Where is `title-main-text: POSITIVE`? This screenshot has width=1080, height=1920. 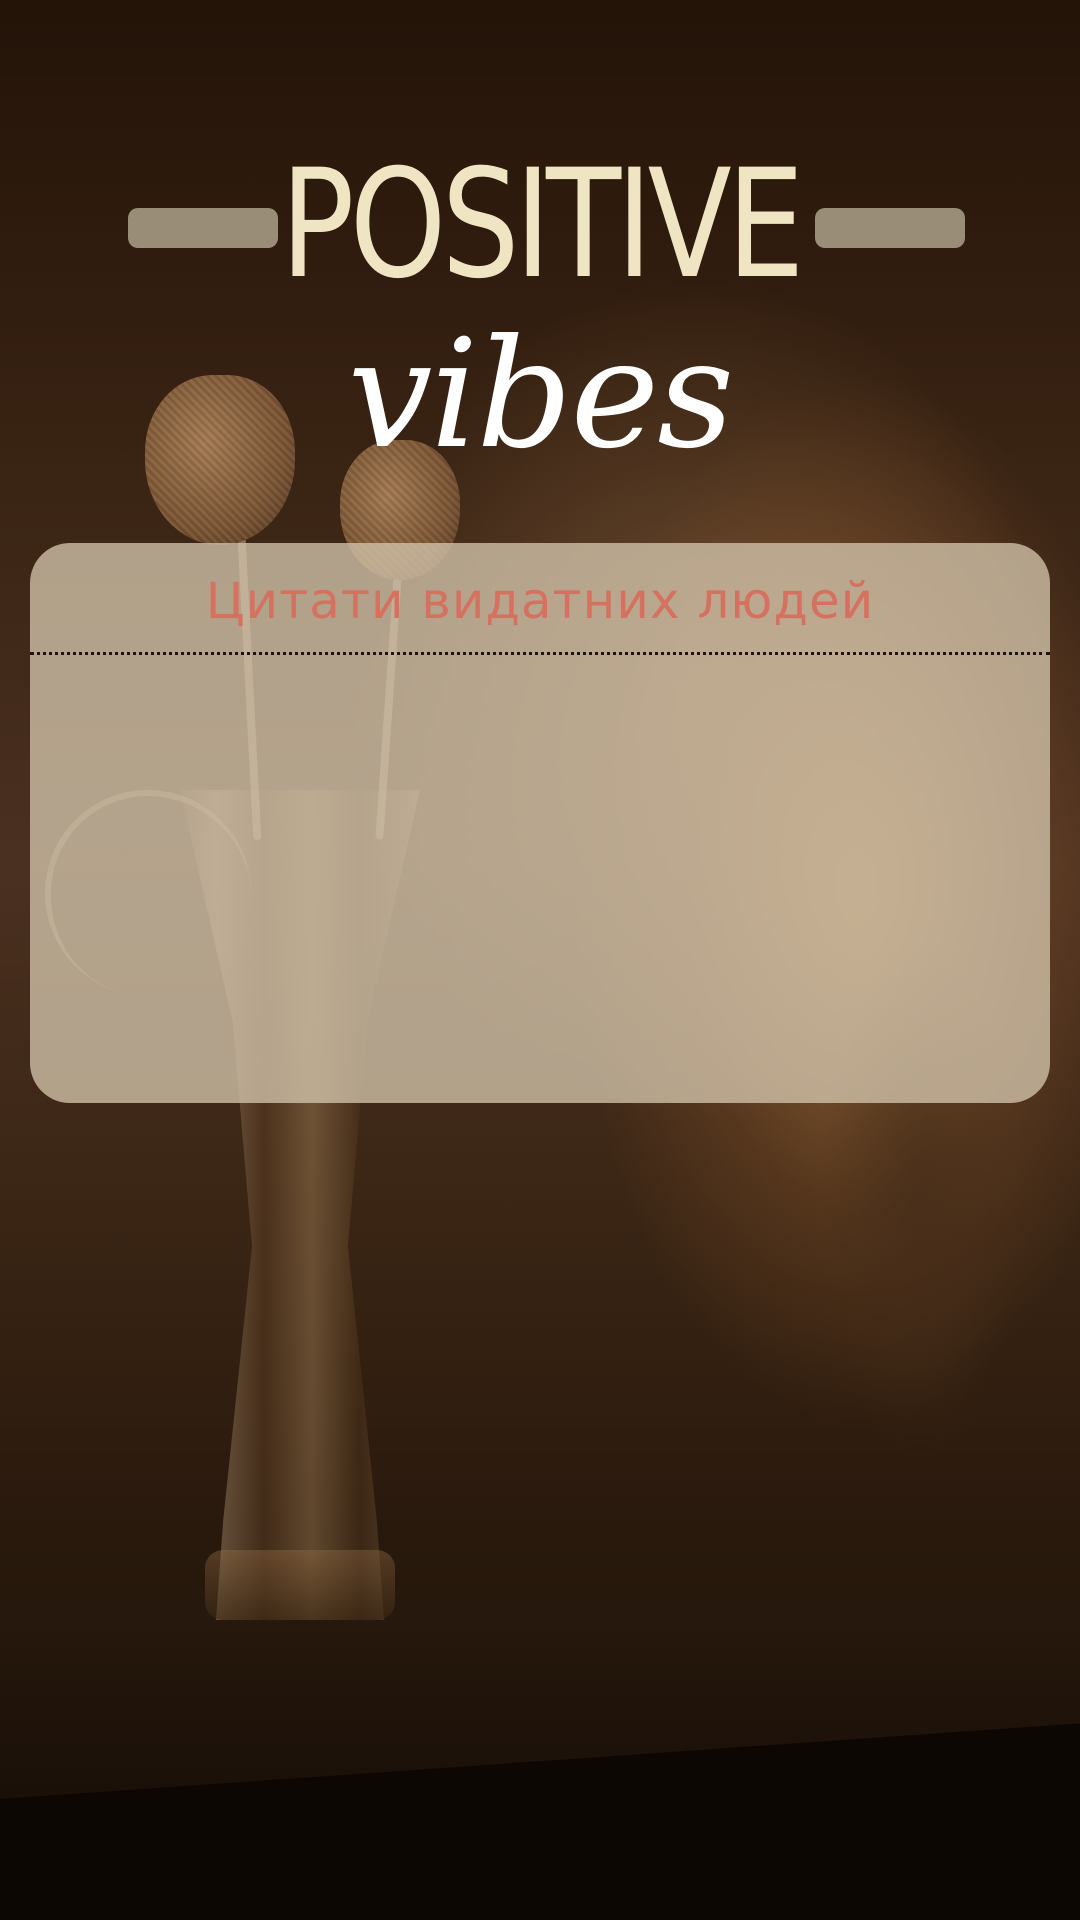
title-main-text: POSITIVE is located at coordinates (542, 225).